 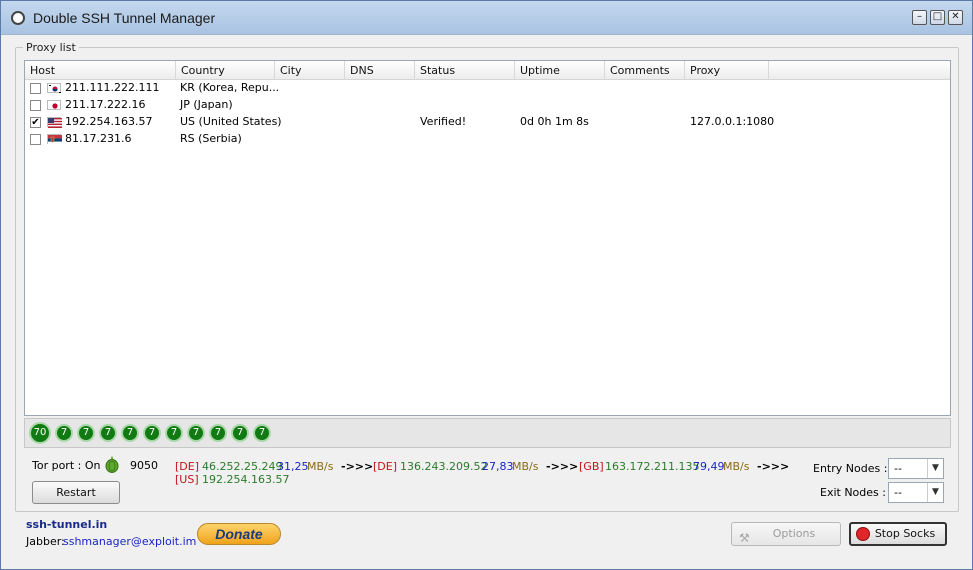 What do you see at coordinates (109, 121) in the screenshot?
I see `host-cell: 192.254.163.57` at bounding box center [109, 121].